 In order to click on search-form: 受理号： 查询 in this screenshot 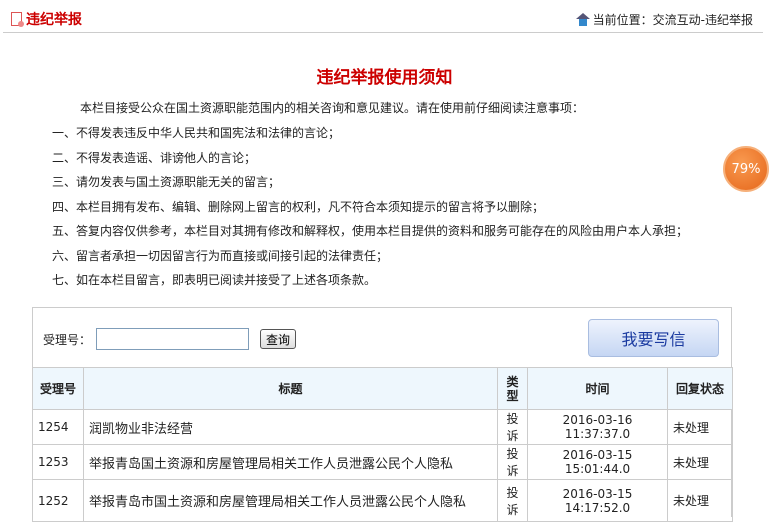, I will do `click(170, 339)`.